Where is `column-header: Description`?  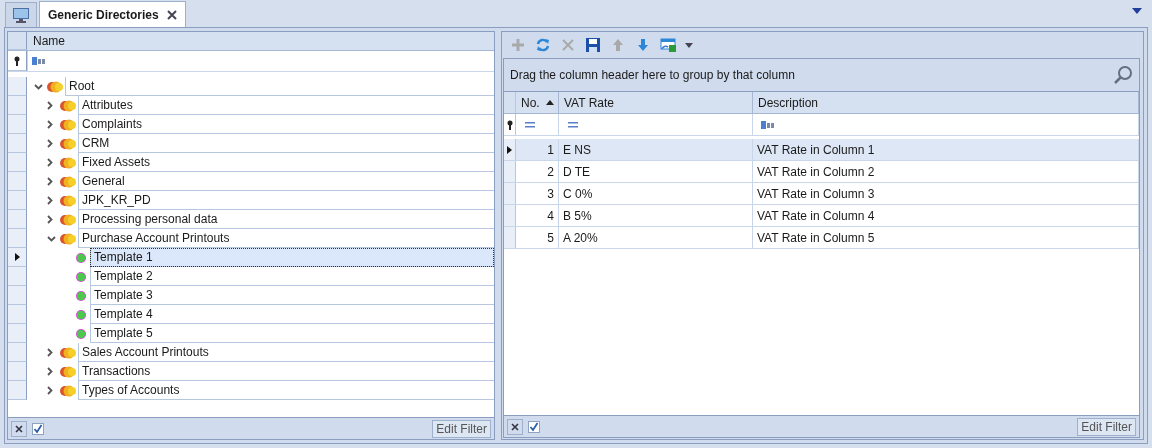 column-header: Description is located at coordinates (946, 102).